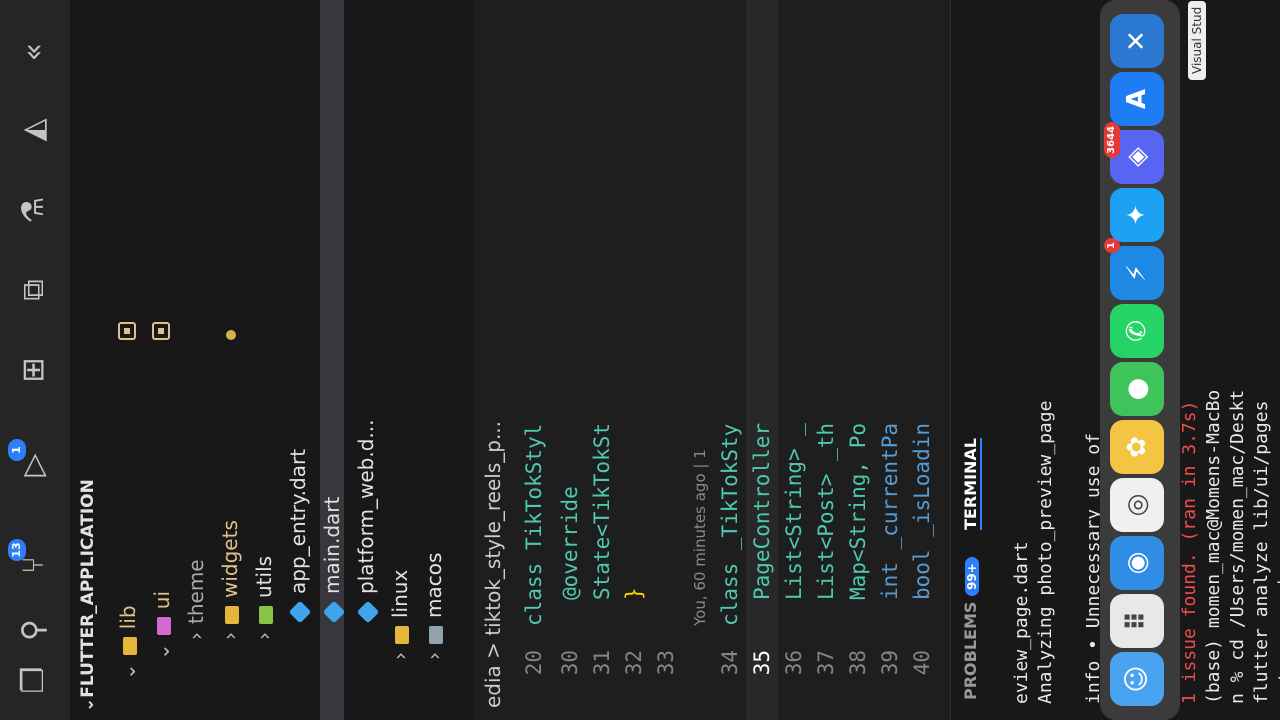  I want to click on code-text: }, so click(634, 593).